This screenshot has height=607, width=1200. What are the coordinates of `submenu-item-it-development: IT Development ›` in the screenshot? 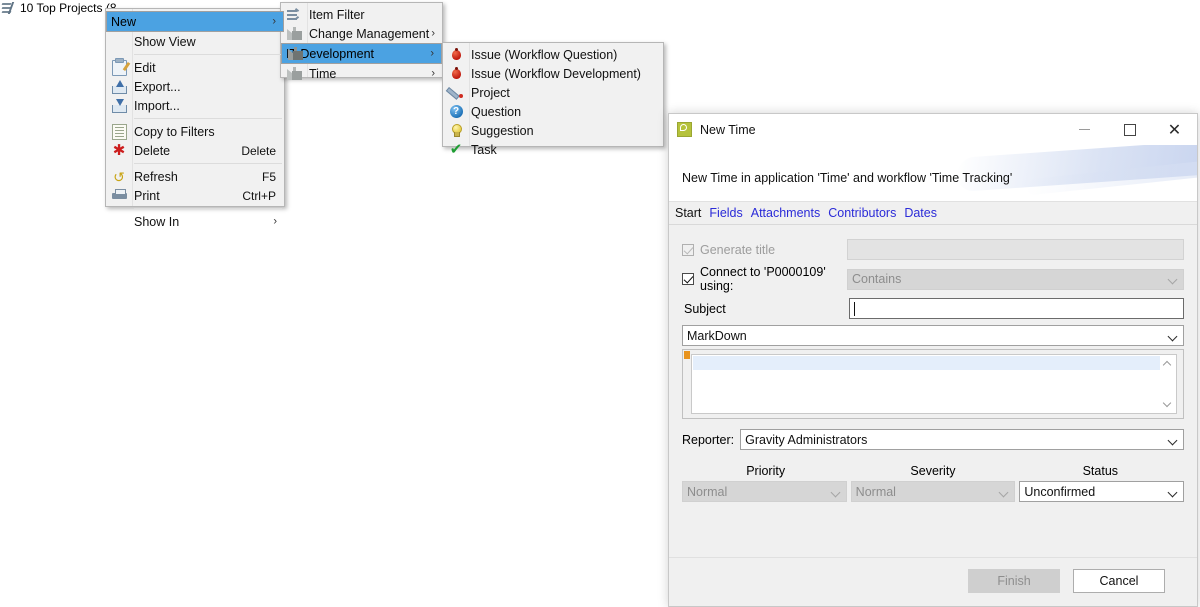 It's located at (361, 53).